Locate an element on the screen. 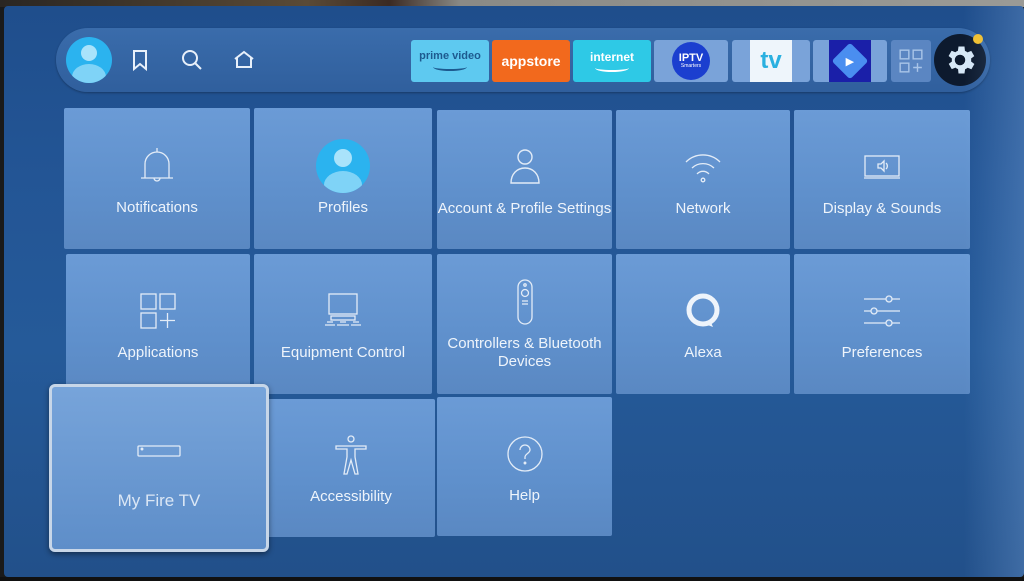 The width and height of the screenshot is (1024, 581). search-icon is located at coordinates (192, 60).